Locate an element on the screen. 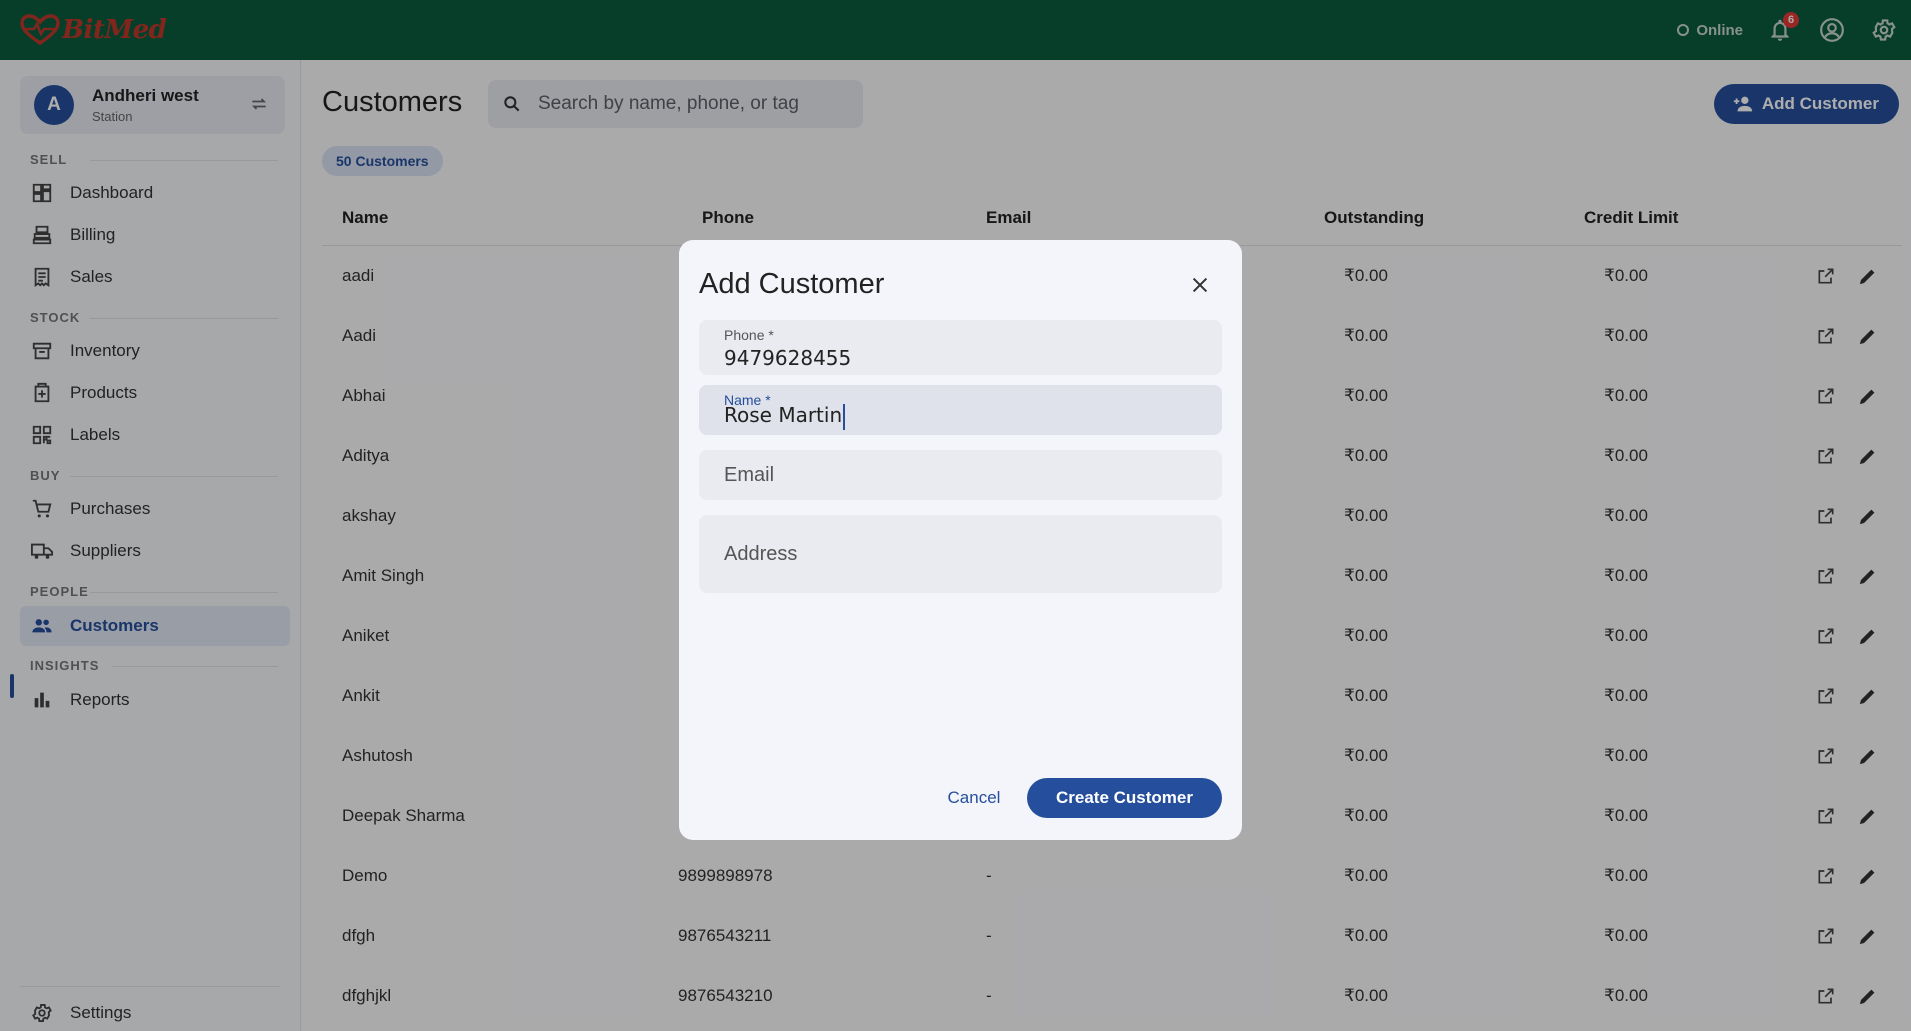 The width and height of the screenshot is (1911, 1031). phone-field: Phone * 9479628455 is located at coordinates (960, 347).